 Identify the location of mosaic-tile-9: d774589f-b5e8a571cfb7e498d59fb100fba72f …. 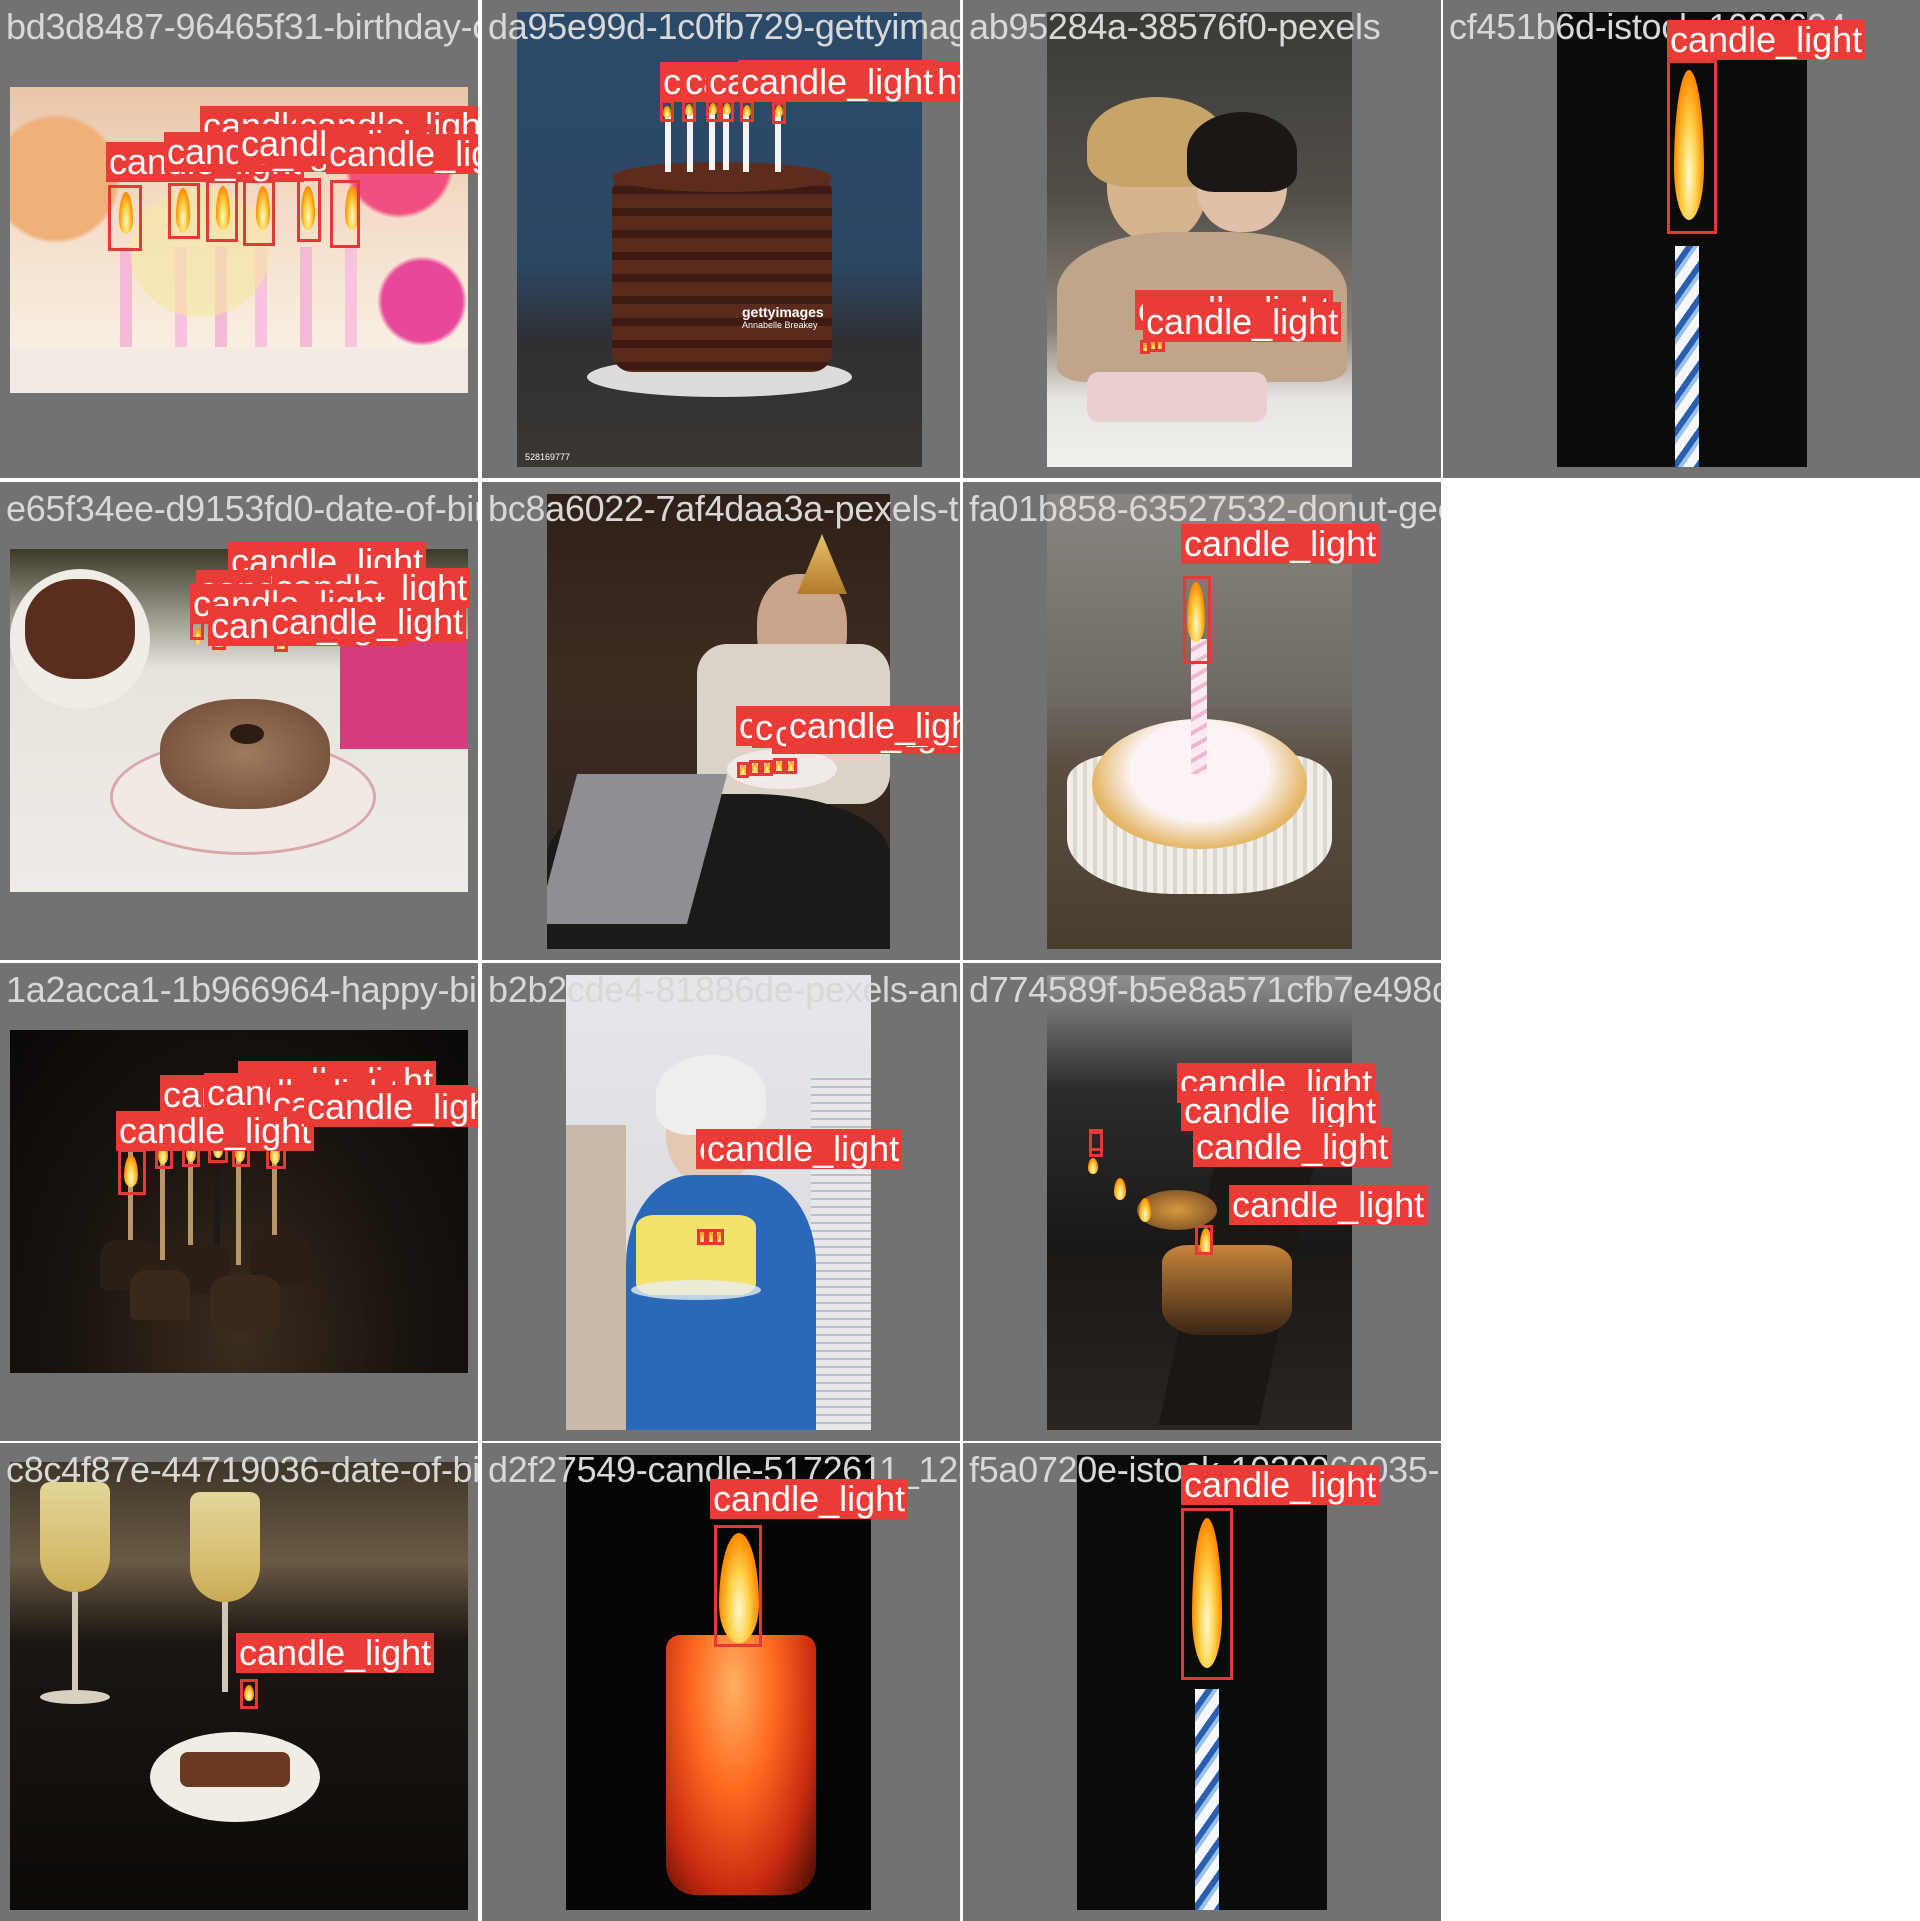
(1202, 1202).